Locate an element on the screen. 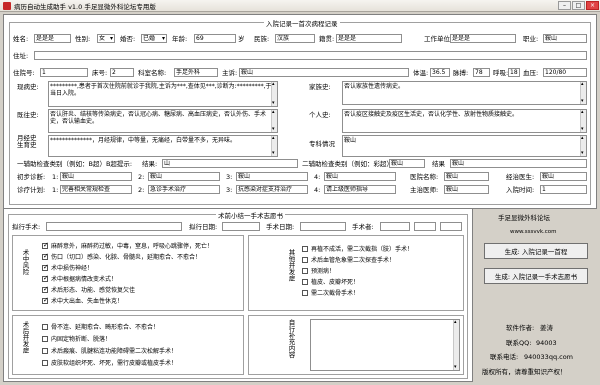 The height and width of the screenshot is (385, 600). complication-checkbox-2: 内固定物折断、脱落！ is located at coordinates (76, 338).